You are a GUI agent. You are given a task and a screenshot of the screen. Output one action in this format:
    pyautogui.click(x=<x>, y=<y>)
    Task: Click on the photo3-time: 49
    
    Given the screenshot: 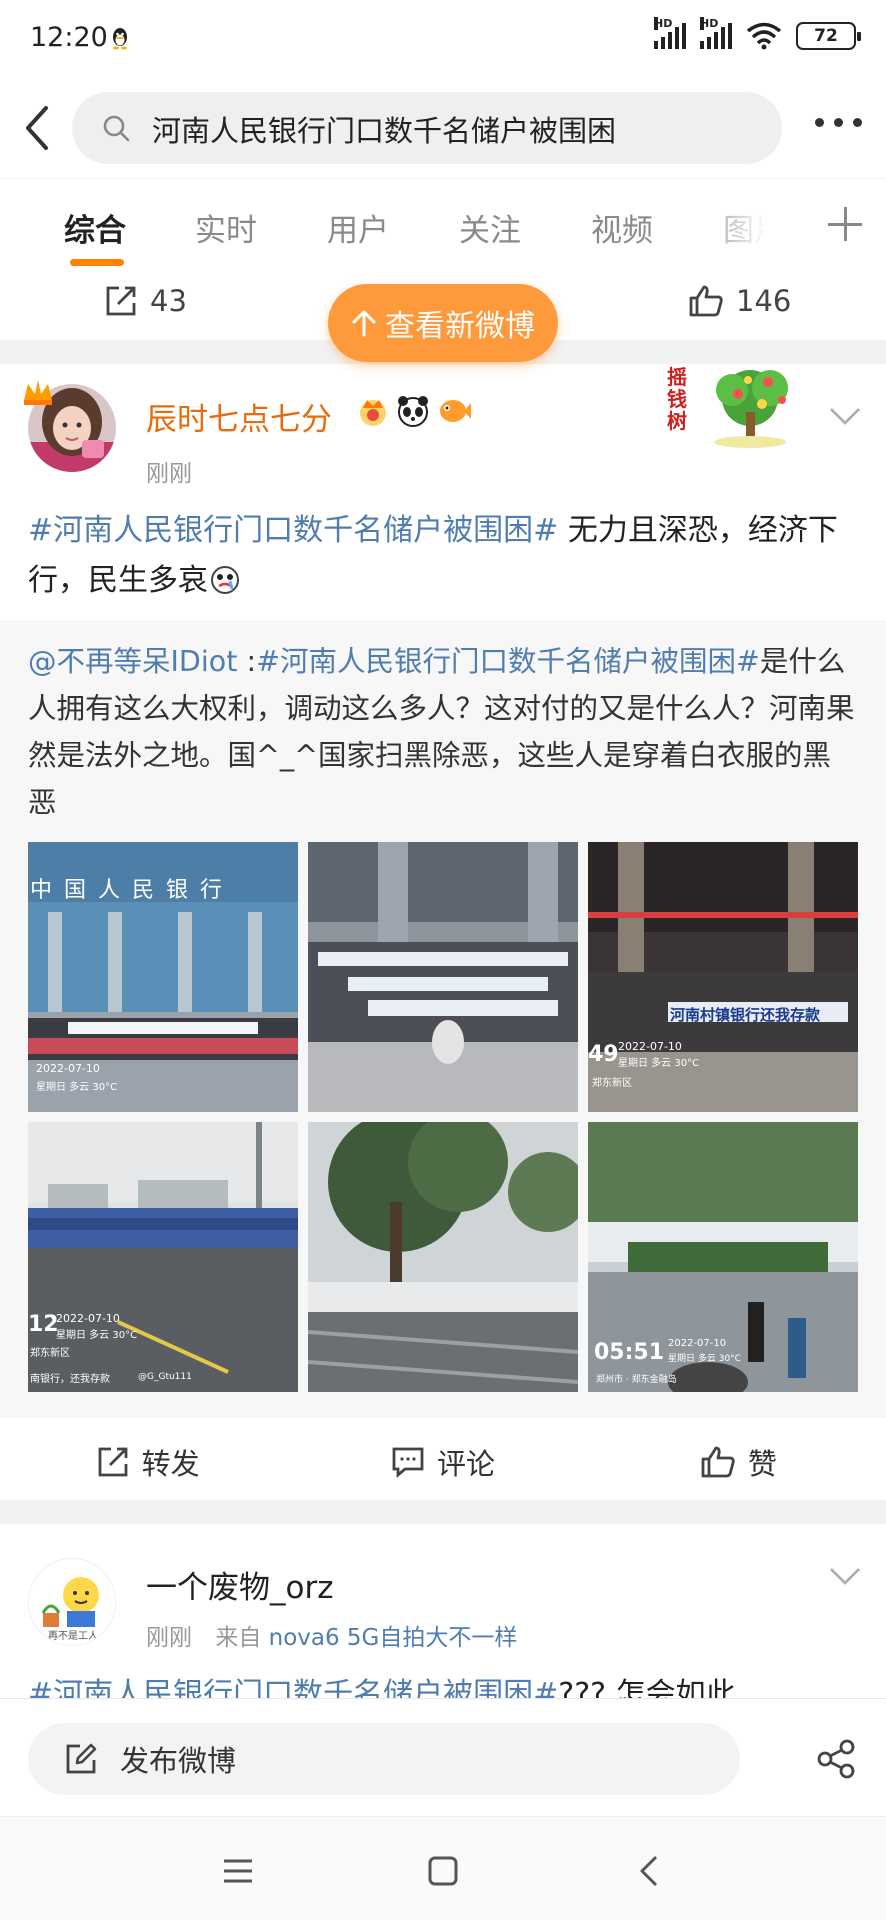 What is the action you would take?
    pyautogui.click(x=603, y=1054)
    